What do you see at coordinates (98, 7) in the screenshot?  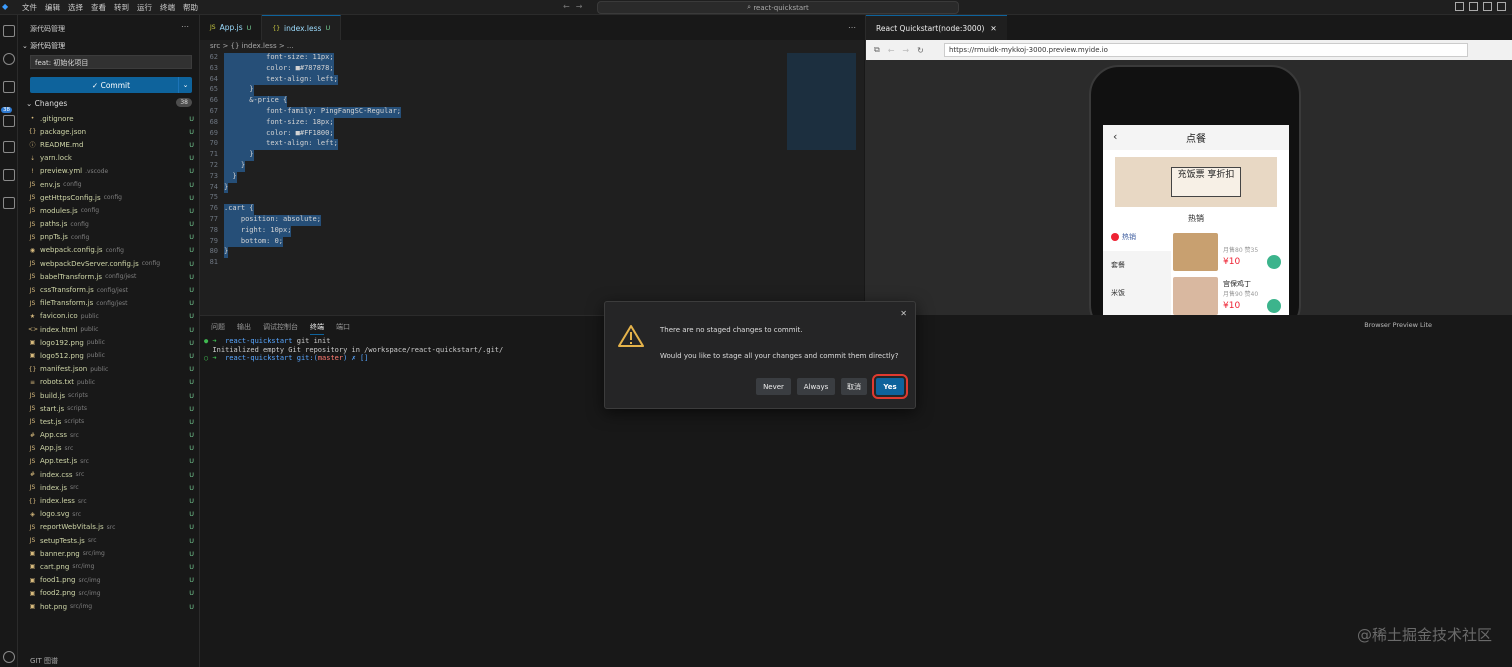 I see `menu-view: 查看` at bounding box center [98, 7].